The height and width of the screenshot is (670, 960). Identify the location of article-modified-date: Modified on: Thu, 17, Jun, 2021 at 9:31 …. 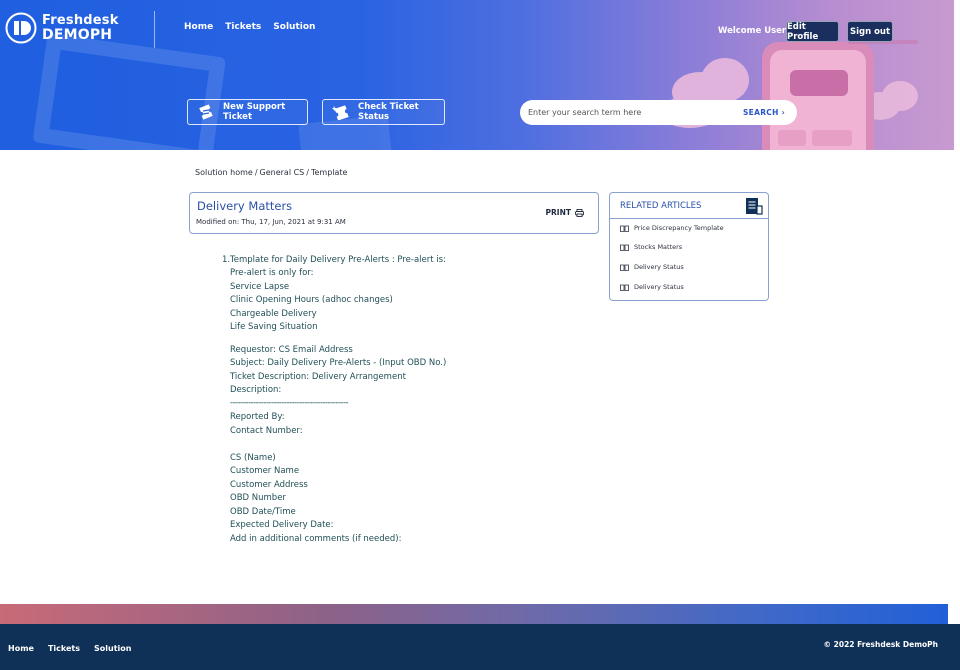
(271, 222).